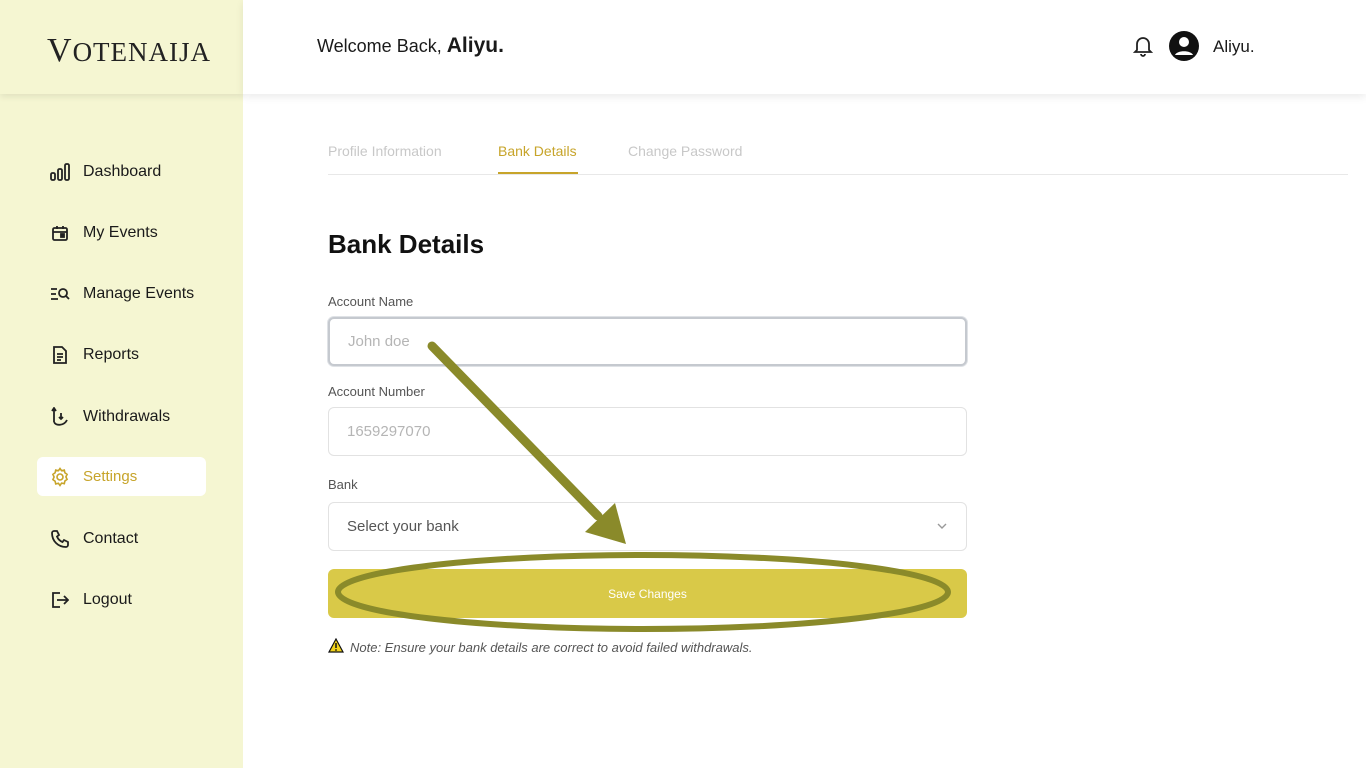 The height and width of the screenshot is (768, 1366). I want to click on active-tab-indicator, so click(538, 173).